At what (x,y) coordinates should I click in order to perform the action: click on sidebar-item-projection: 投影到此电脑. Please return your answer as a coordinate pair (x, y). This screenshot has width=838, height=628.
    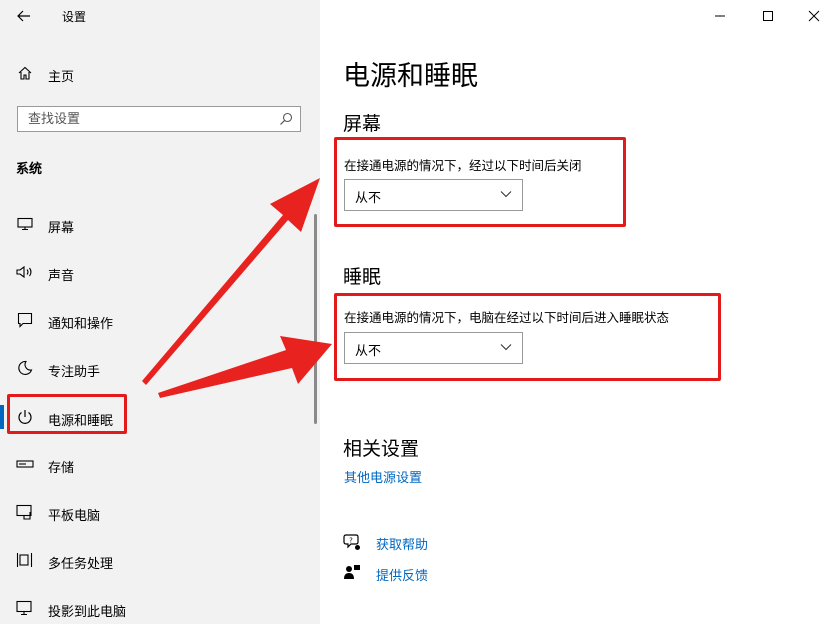
    Looking at the image, I should click on (150, 608).